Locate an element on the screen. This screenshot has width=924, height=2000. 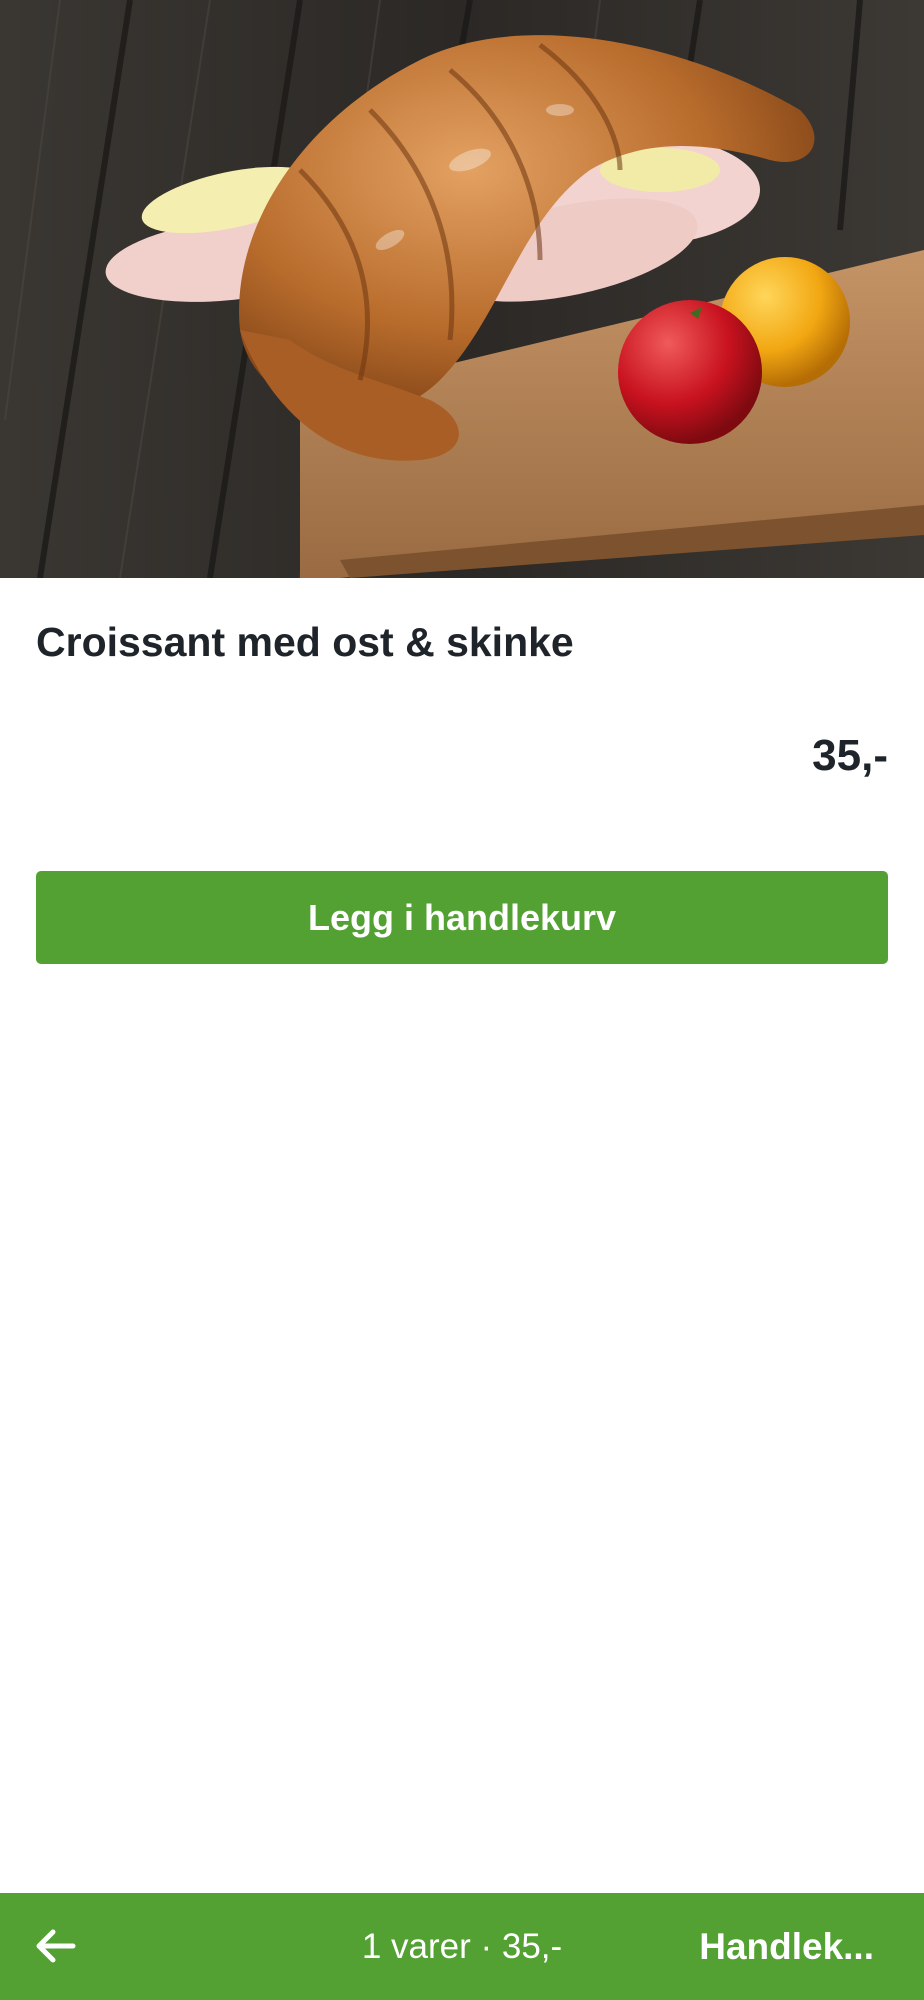
arrow-left-icon is located at coordinates (56, 1946).